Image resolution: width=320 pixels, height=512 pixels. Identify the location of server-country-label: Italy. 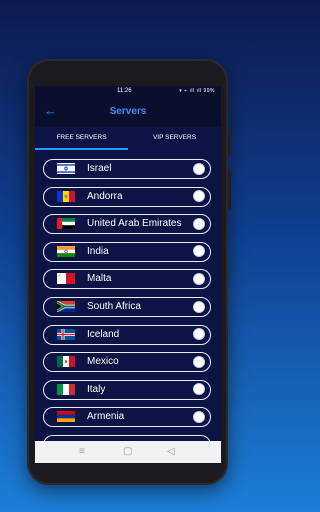
(96, 389).